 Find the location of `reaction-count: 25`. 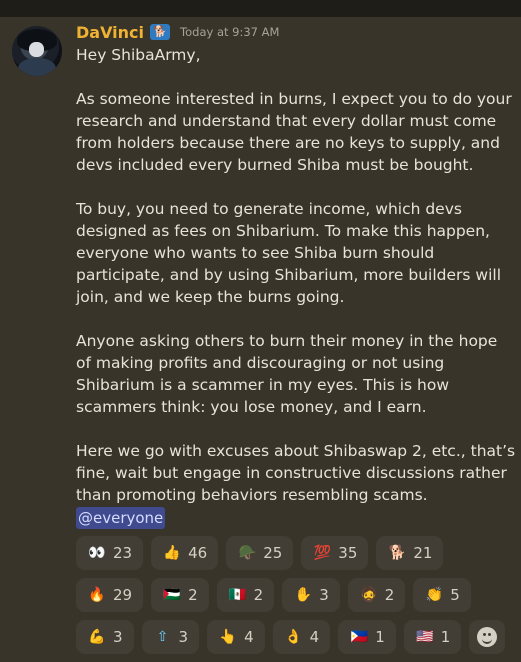

reaction-count: 25 is located at coordinates (273, 553).